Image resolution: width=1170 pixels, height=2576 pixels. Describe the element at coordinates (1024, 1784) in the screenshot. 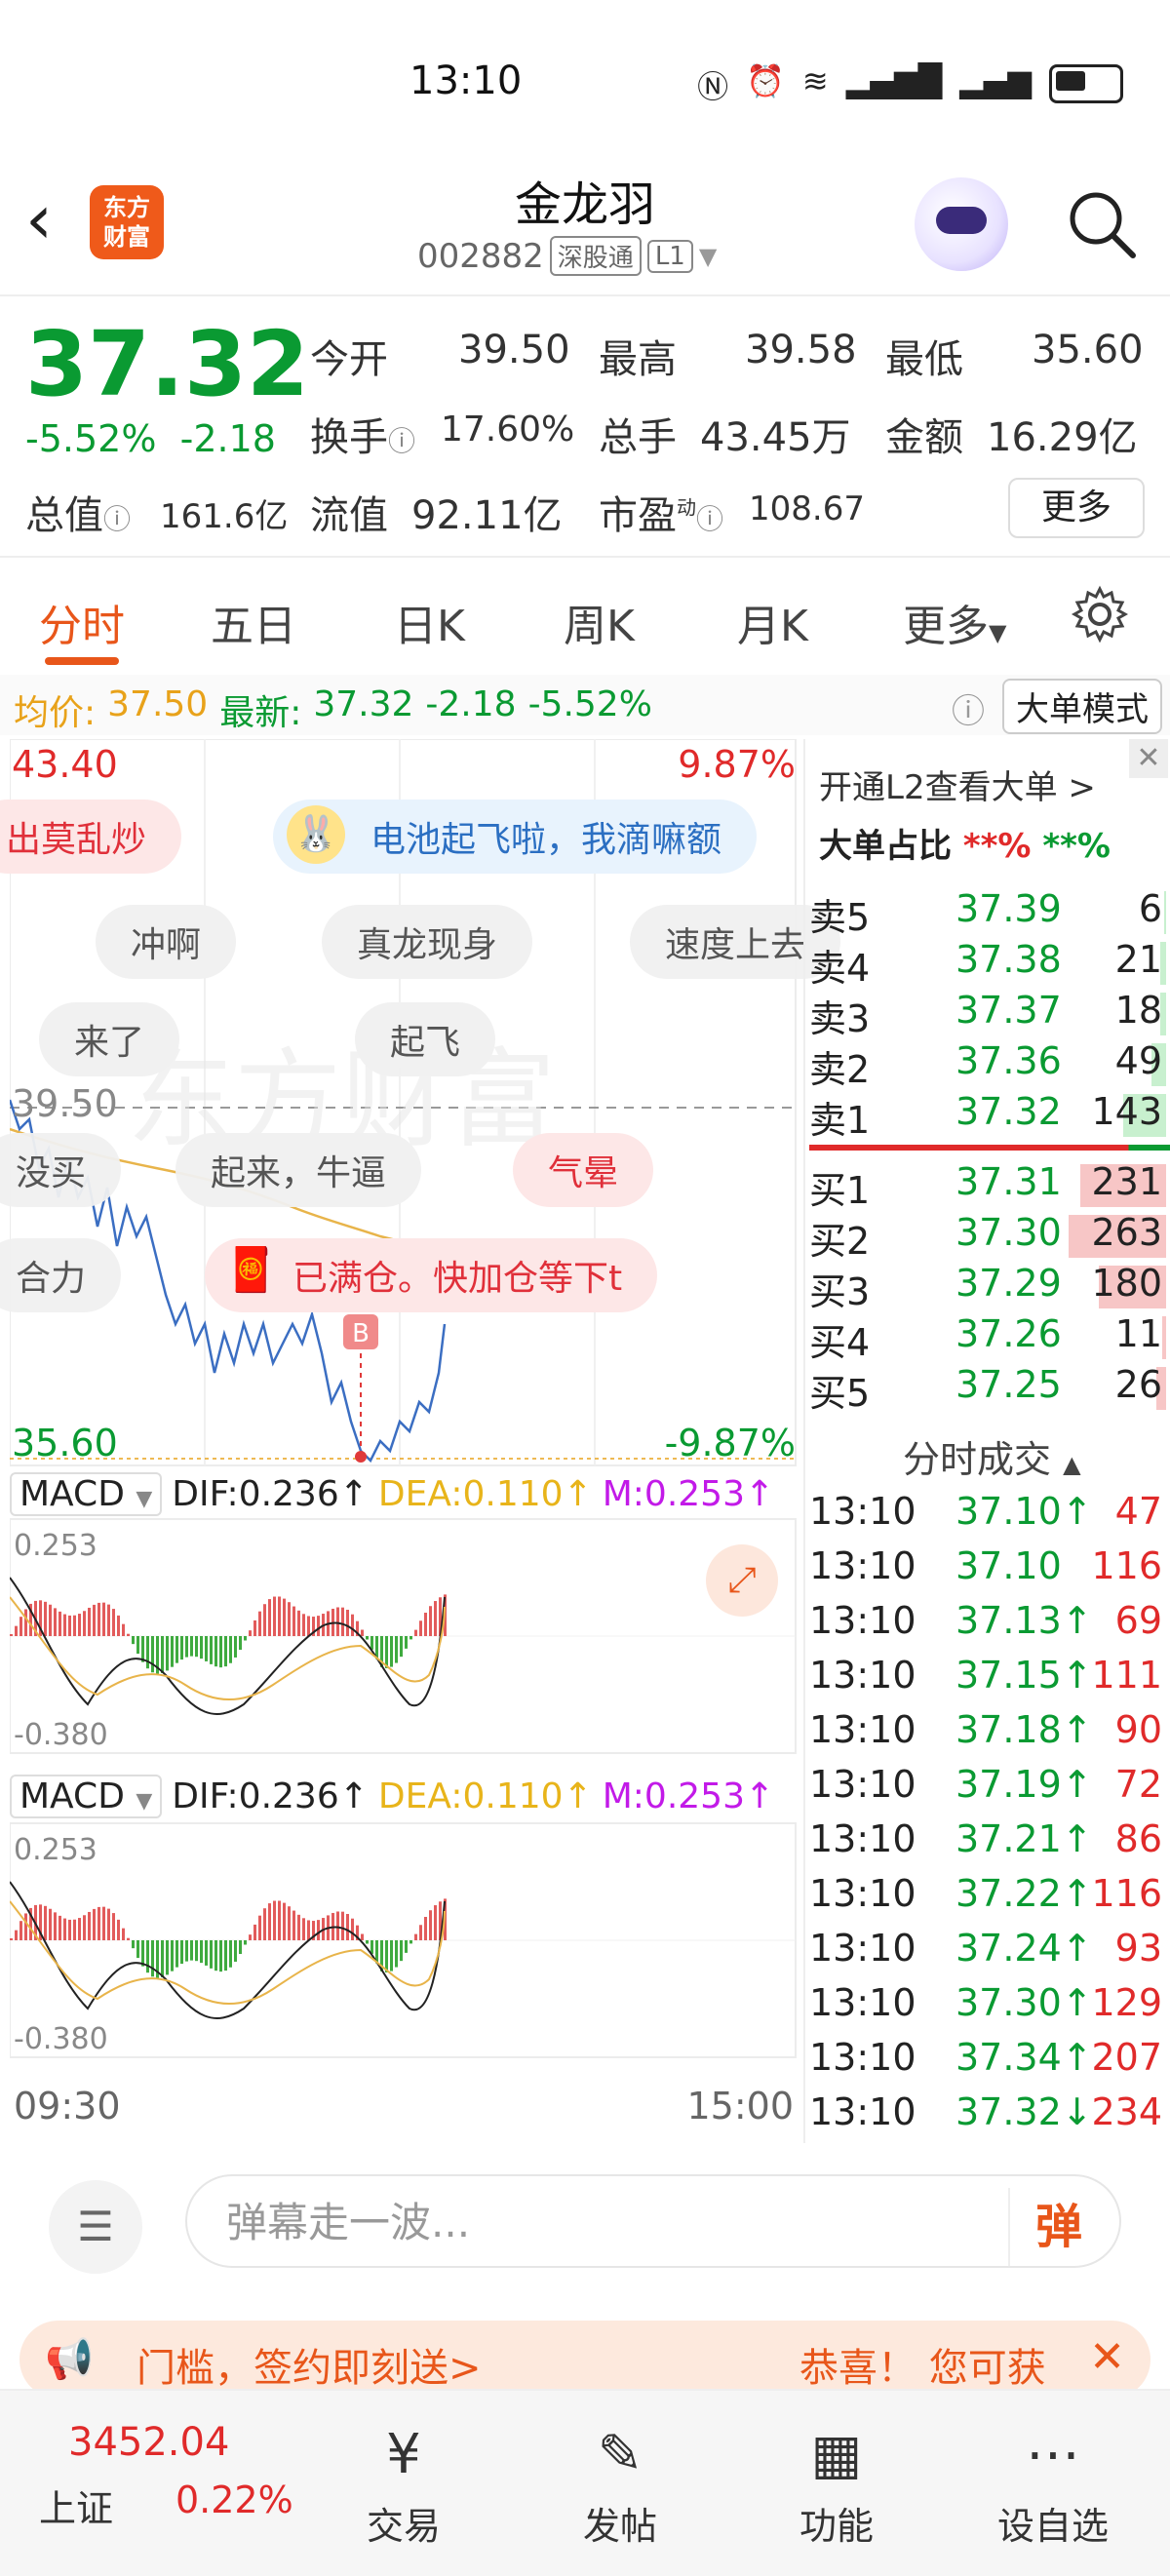

I see `trade-price: 37.19↑` at that location.